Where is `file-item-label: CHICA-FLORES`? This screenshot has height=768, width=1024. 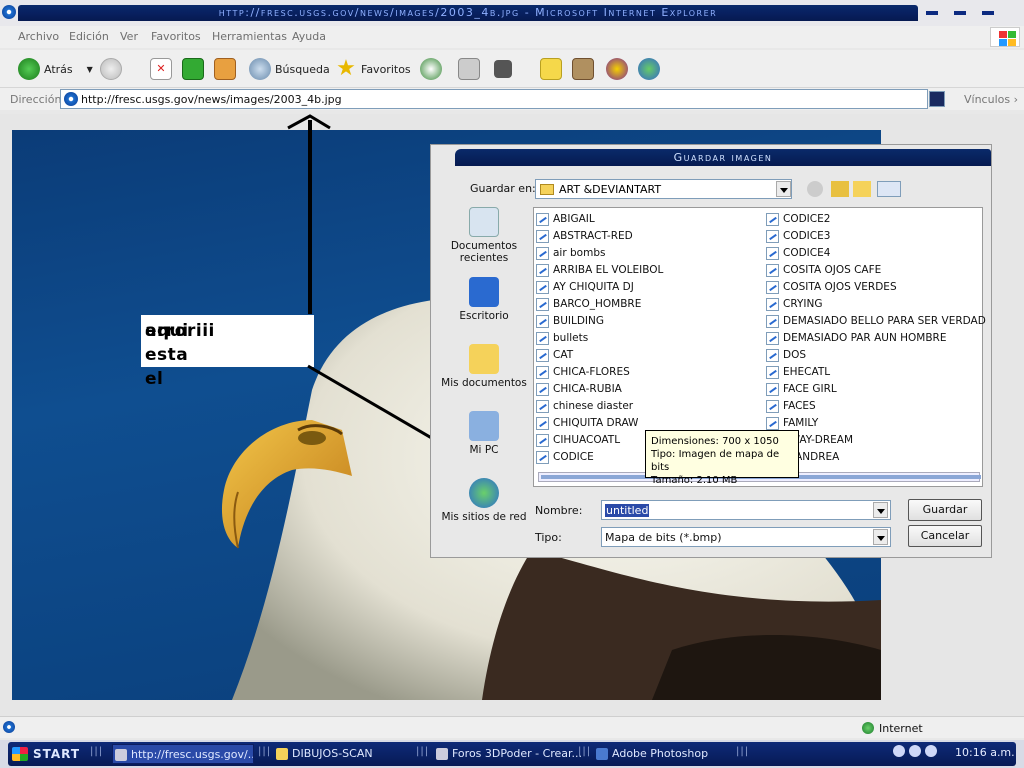
file-item-label: CHICA-FLORES is located at coordinates (591, 372).